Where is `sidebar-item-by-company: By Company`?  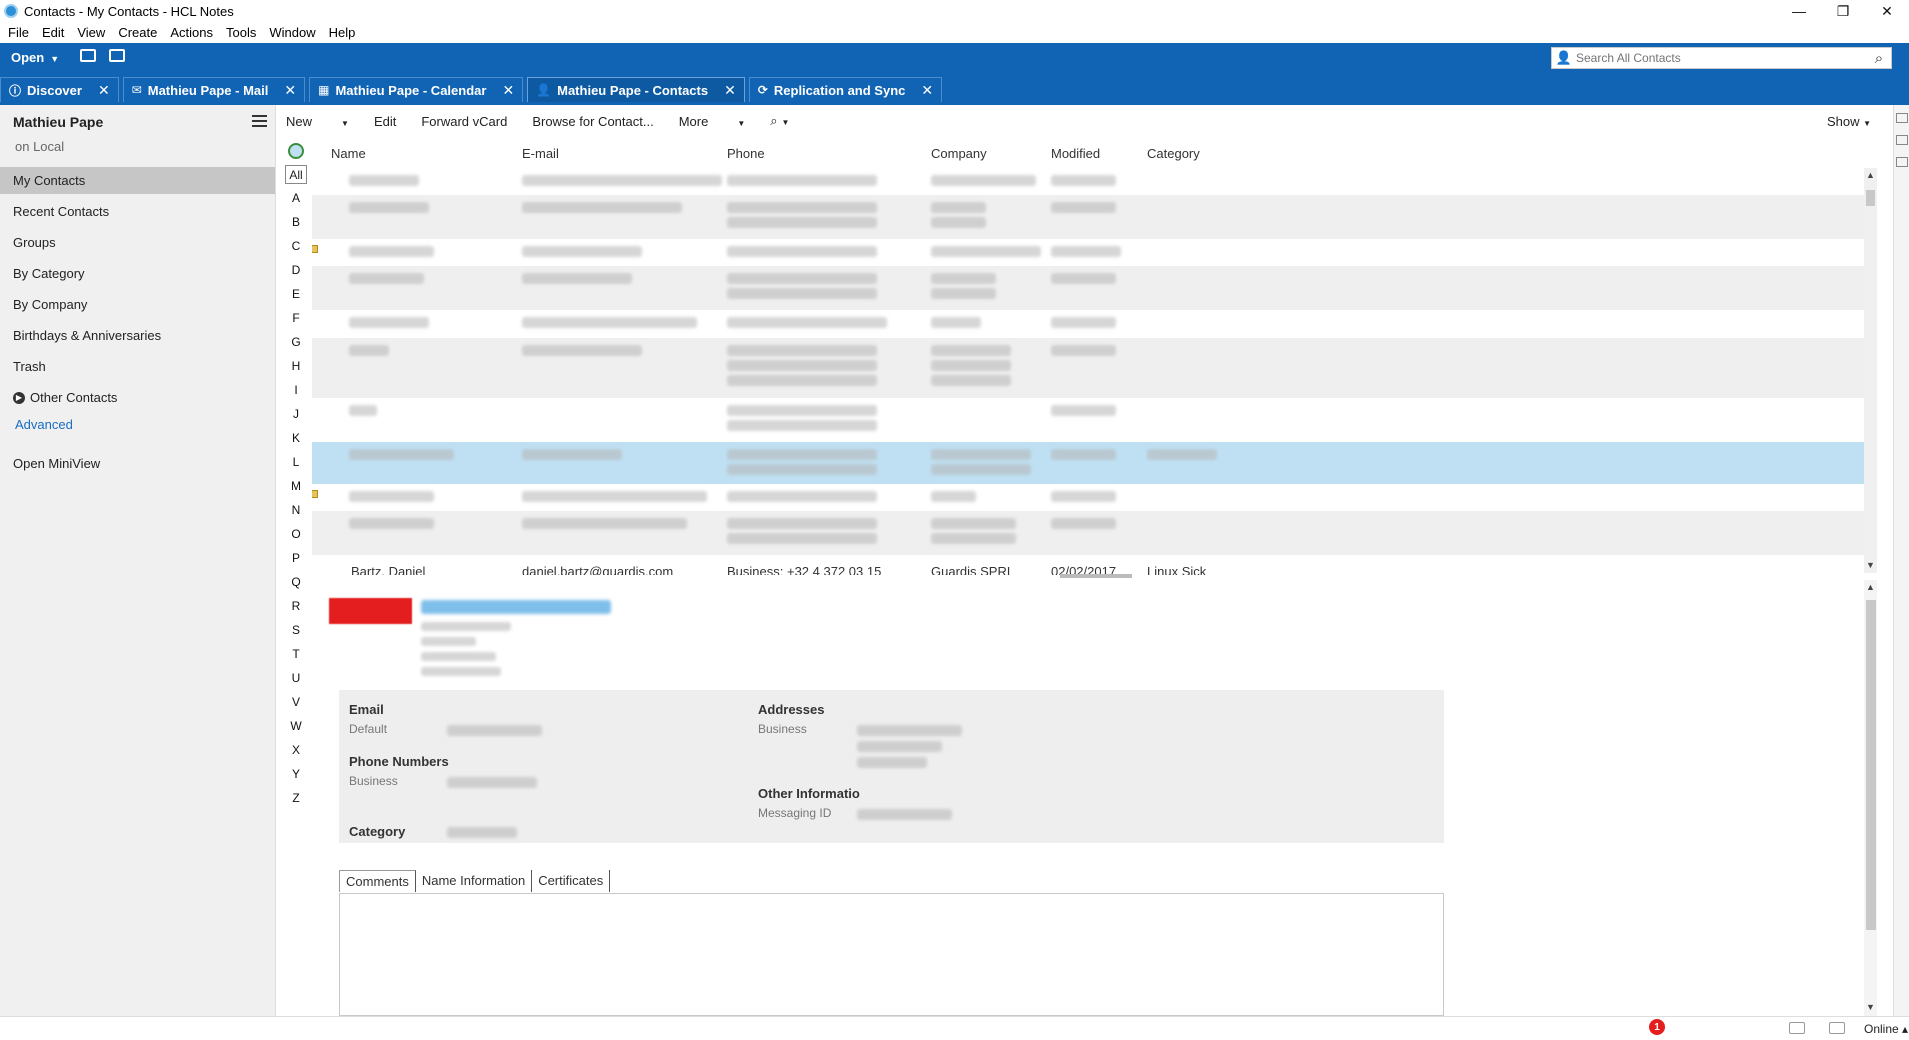 sidebar-item-by-company: By Company is located at coordinates (137, 304).